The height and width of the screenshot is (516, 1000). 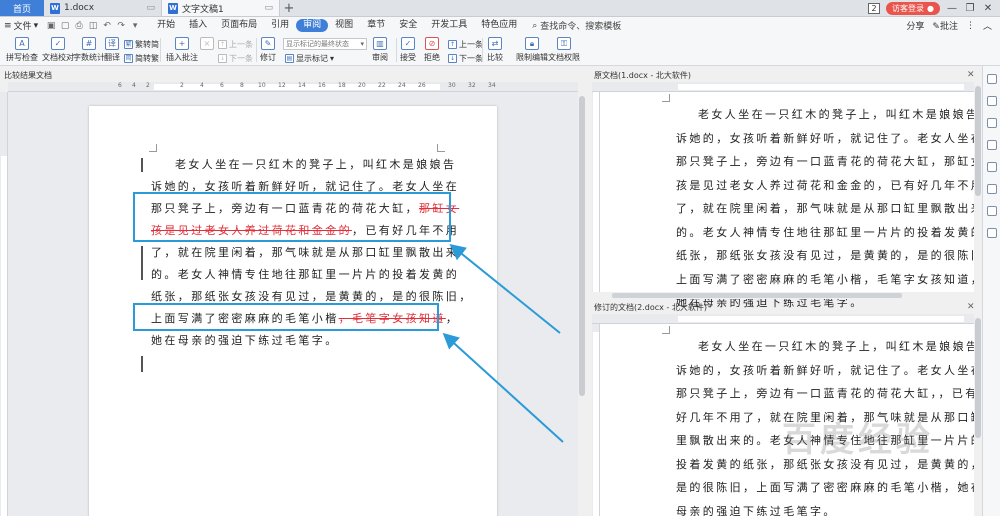 I want to click on insert-comment-button: + 插入批注, so click(x=182, y=50).